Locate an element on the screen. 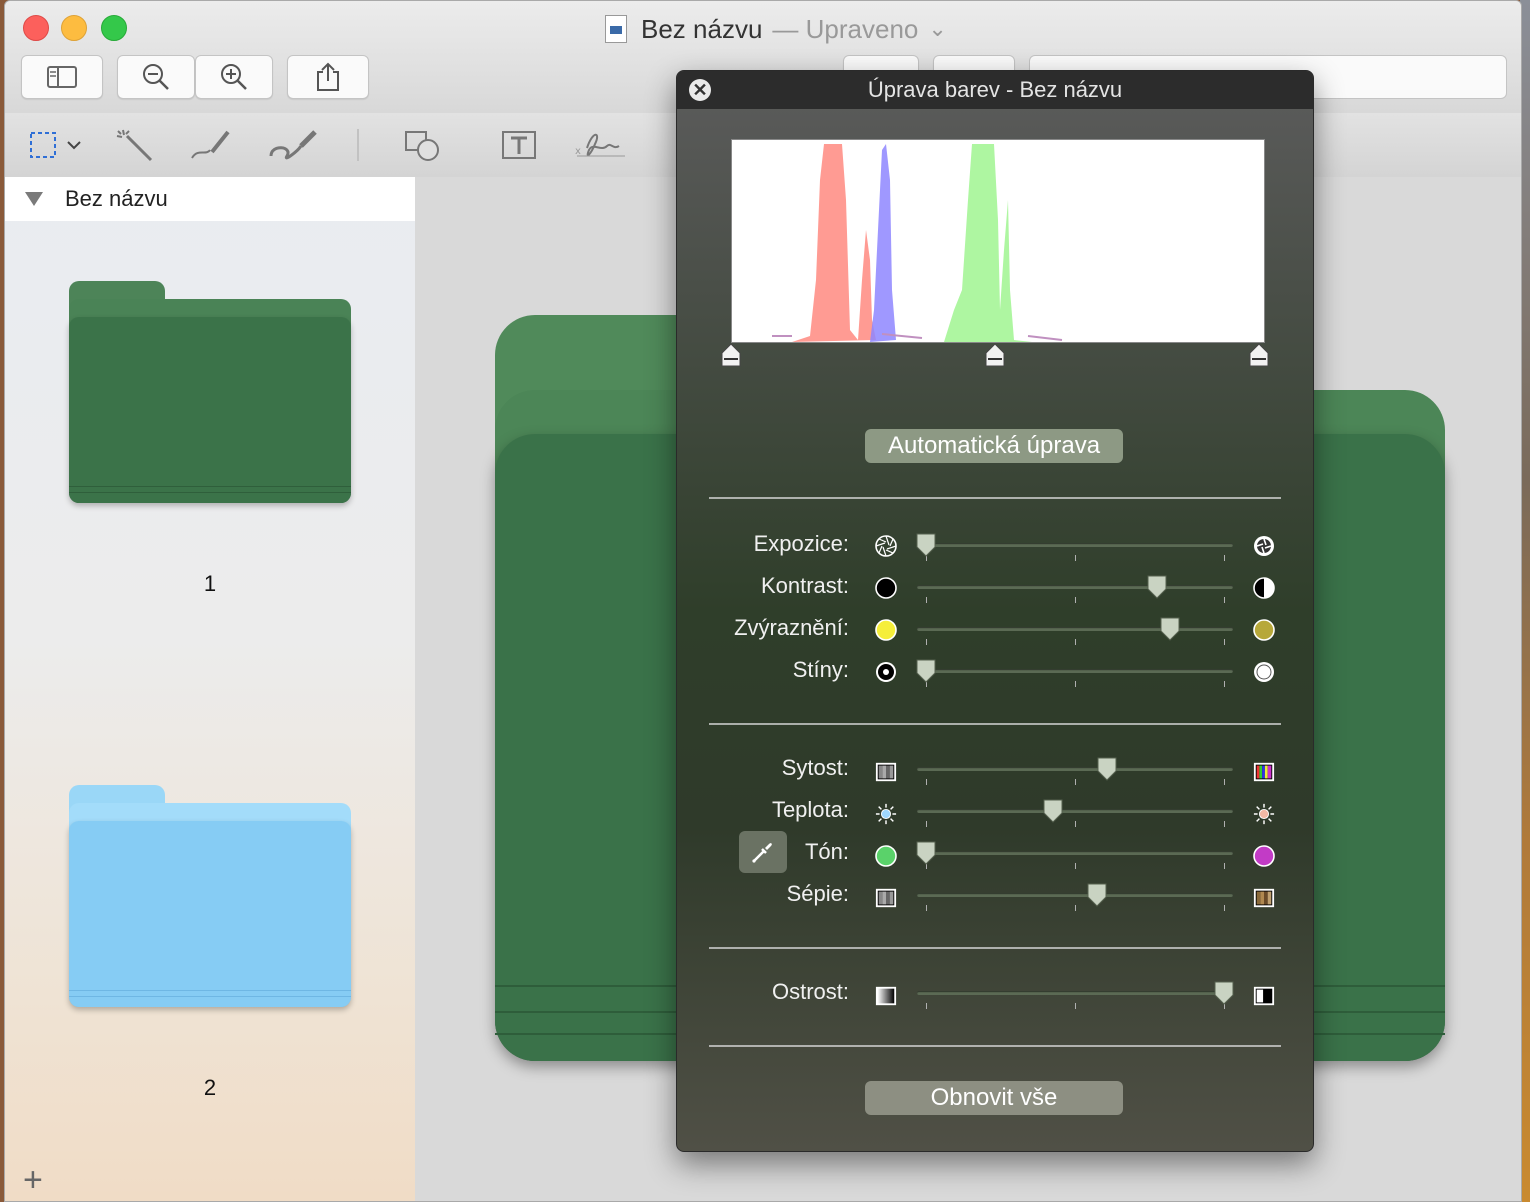 This screenshot has height=1202, width=1530. text-tool is located at coordinates (519, 145).